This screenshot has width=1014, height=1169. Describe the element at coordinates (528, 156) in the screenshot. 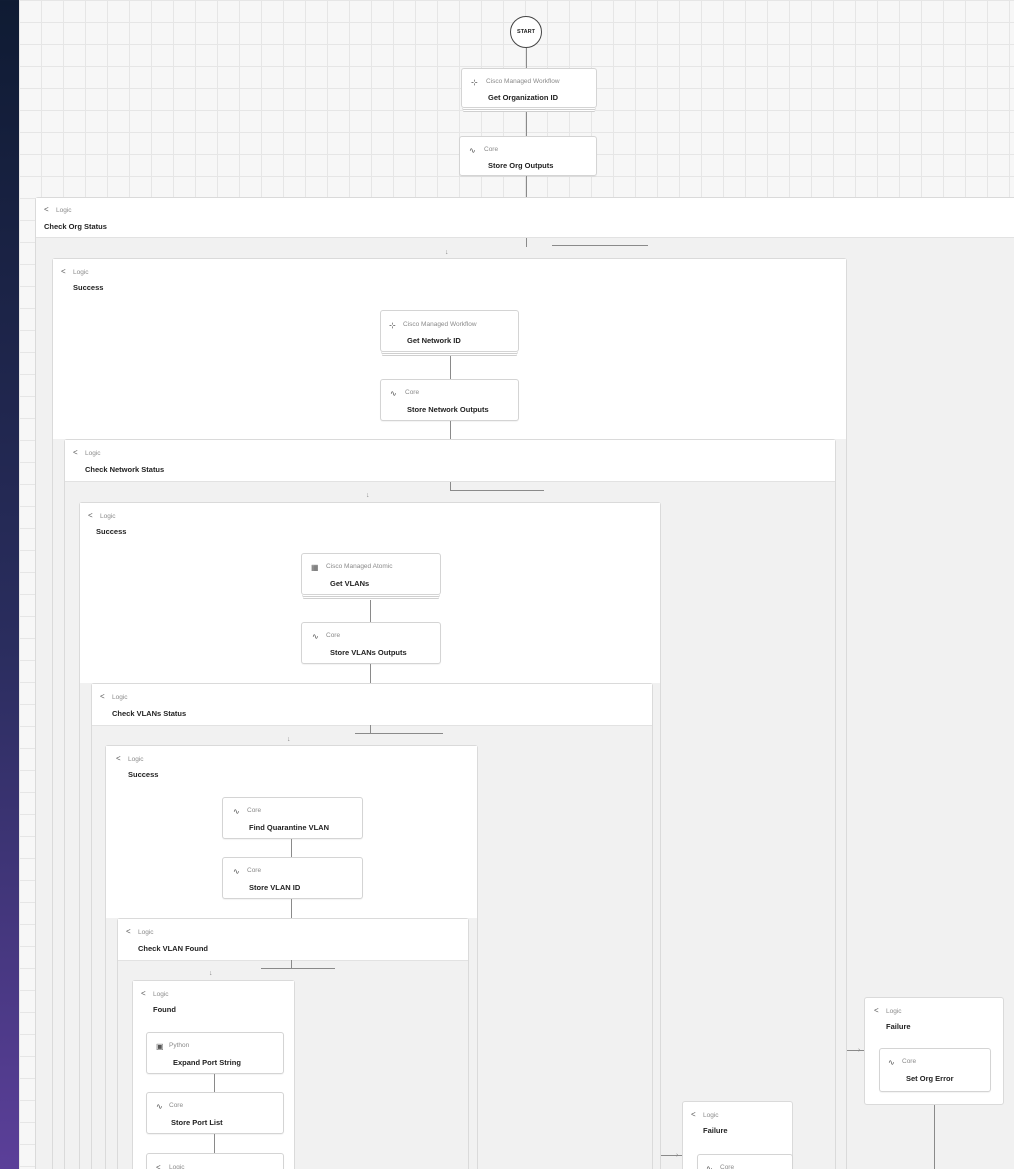

I see `store-org-outputs-node: ∿ Core Store Org Outputs` at that location.